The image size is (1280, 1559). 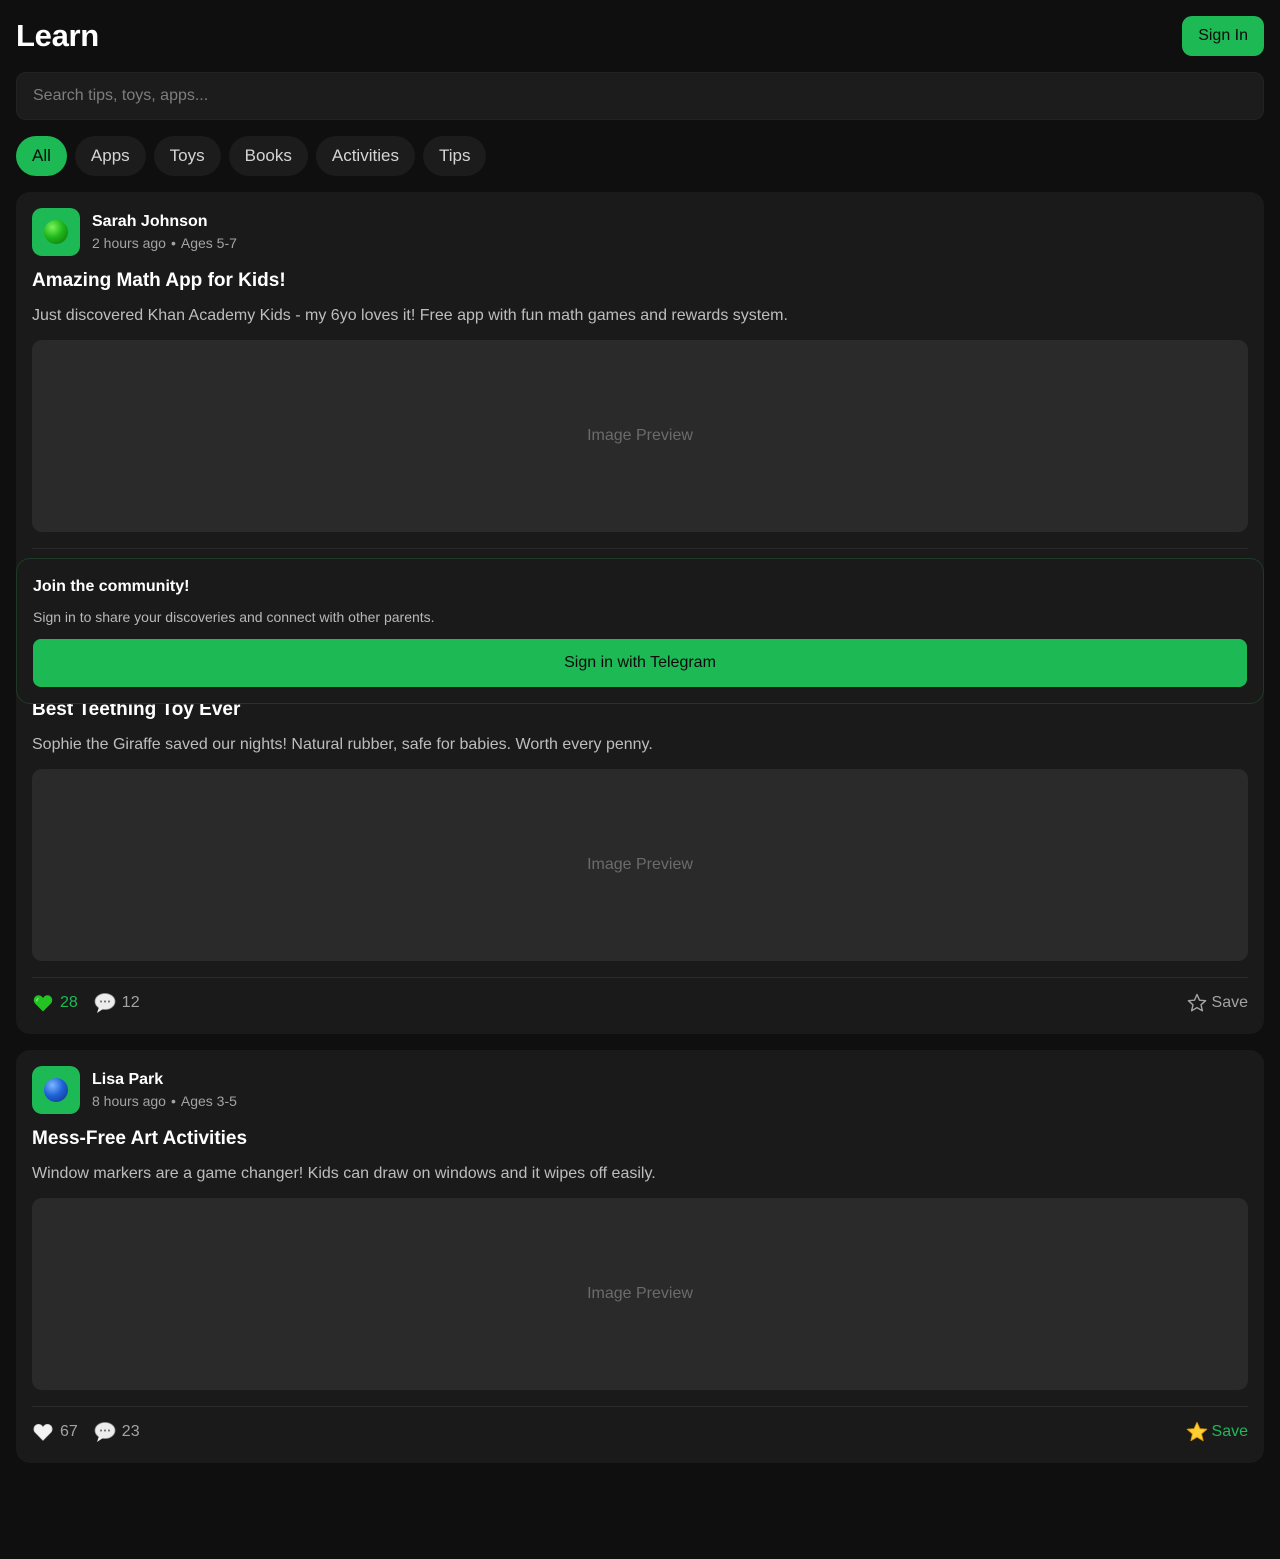 What do you see at coordinates (69, 1431) in the screenshot?
I see `like-count: 67` at bounding box center [69, 1431].